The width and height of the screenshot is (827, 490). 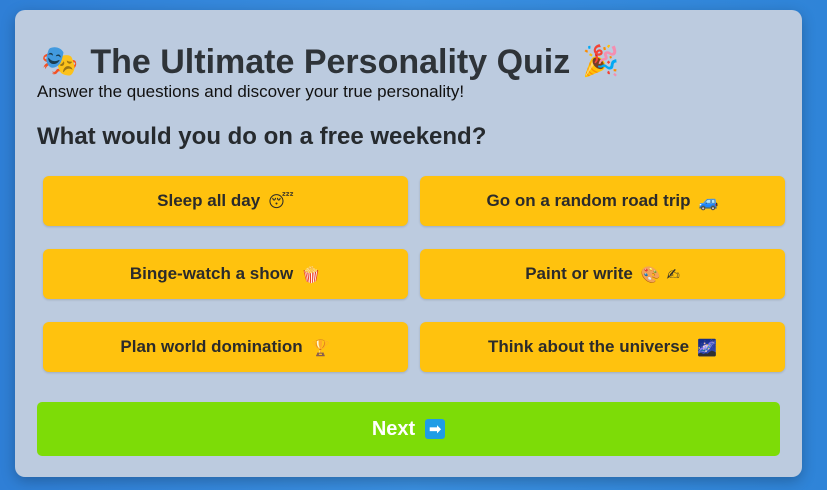 I want to click on option-label: Go on a random road trip, so click(x=588, y=200).